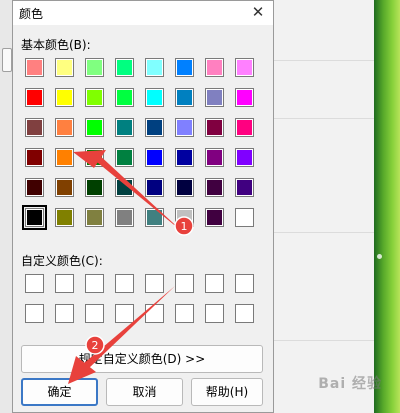  Describe the element at coordinates (350, 384) in the screenshot. I see `watermark: Bai 经验` at that location.